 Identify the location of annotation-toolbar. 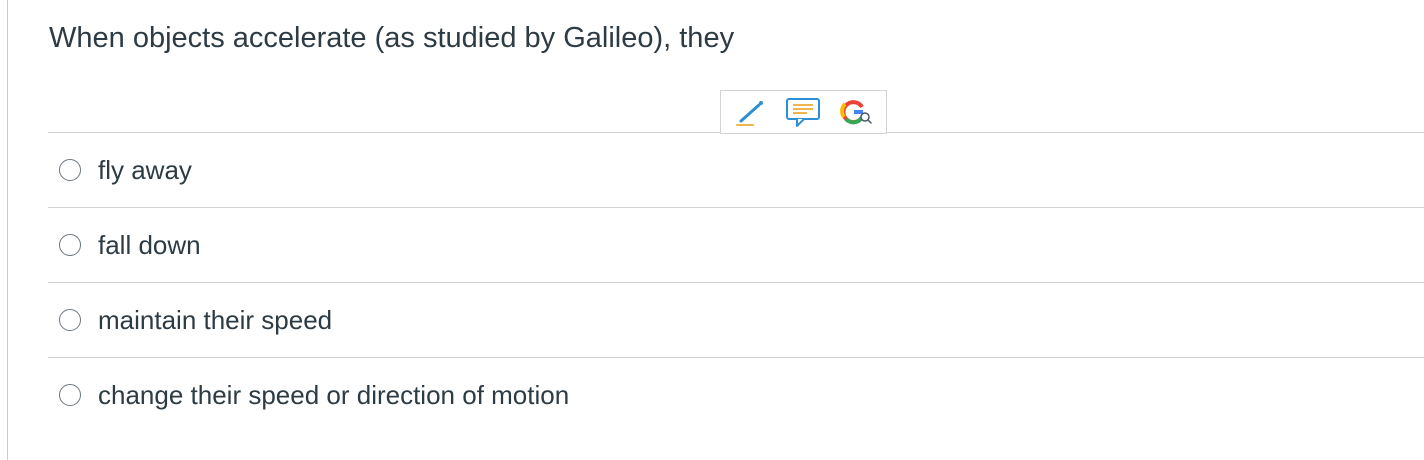
(803, 112).